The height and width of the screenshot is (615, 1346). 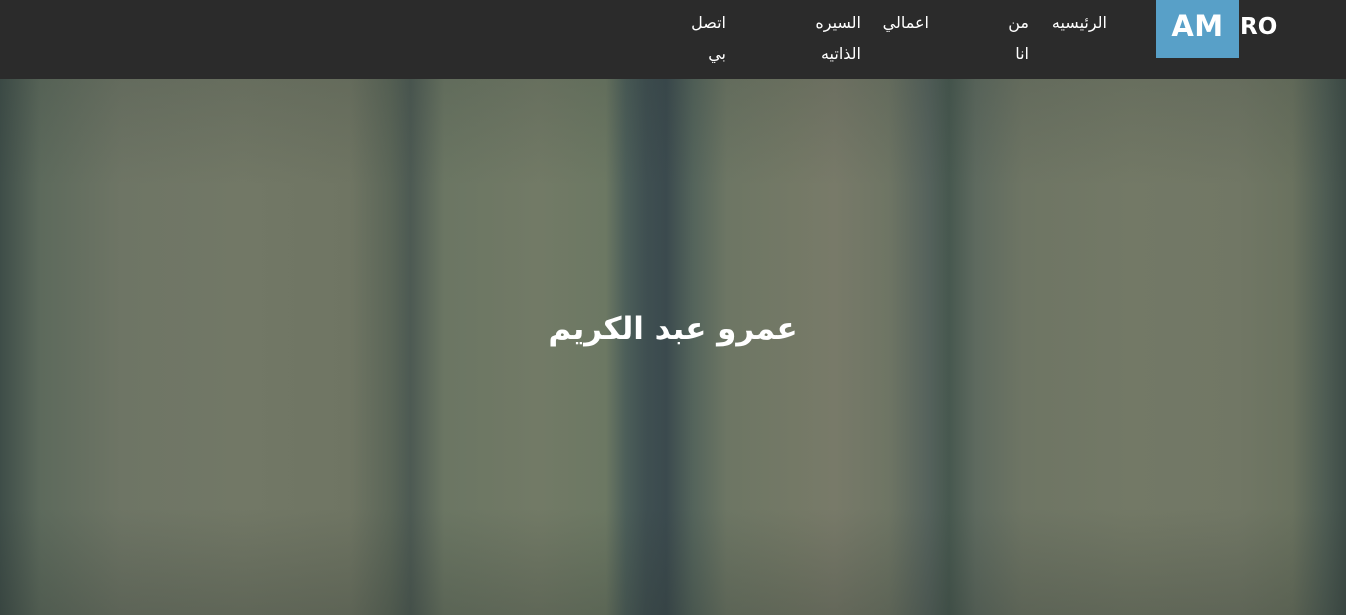 I want to click on nav-item-works: اعمالي, so click(x=902, y=22).